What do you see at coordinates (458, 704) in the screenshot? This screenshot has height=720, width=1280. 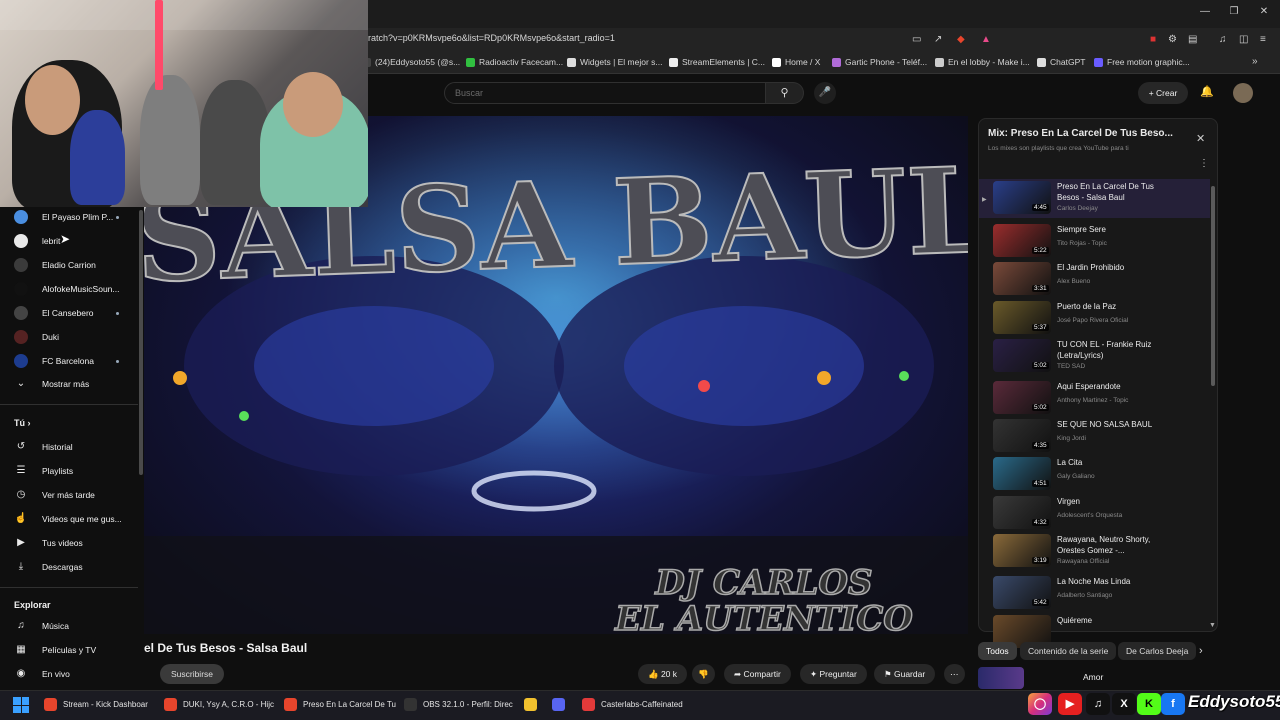 I see `taskbar-app: OBS 32.1.0 - Perfil: Direc` at bounding box center [458, 704].